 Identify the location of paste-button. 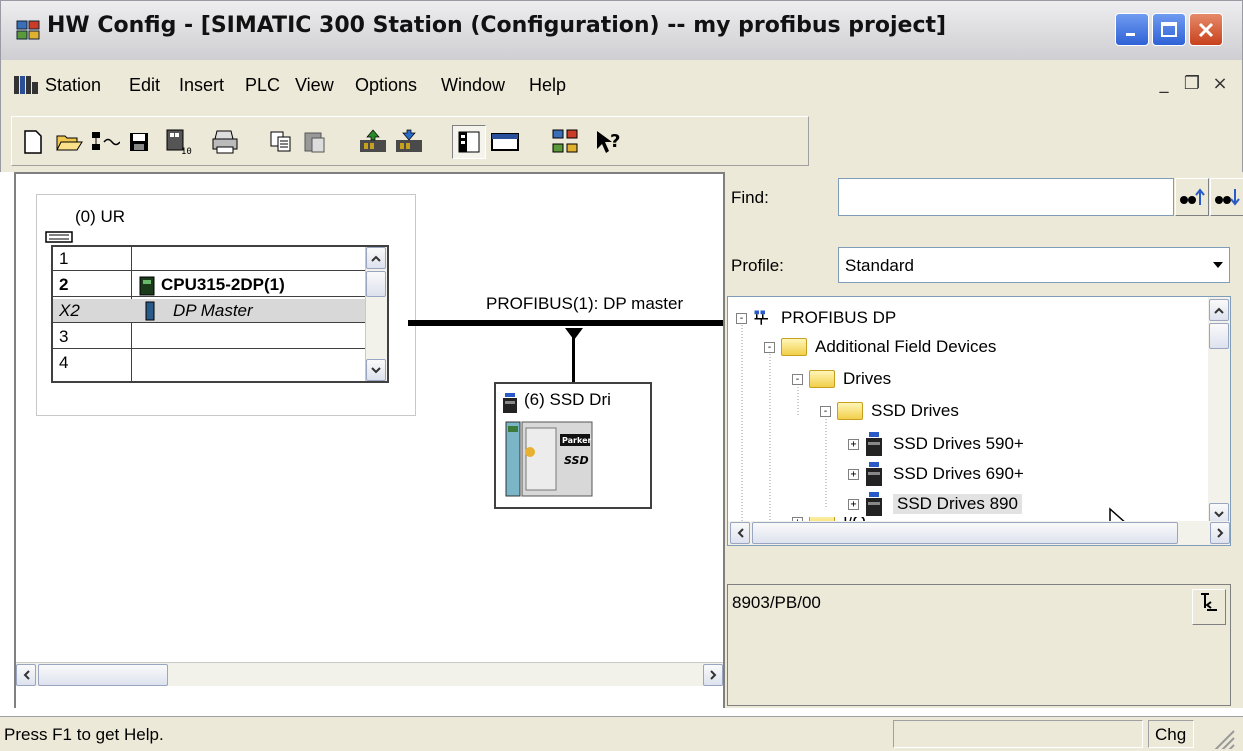
(315, 142).